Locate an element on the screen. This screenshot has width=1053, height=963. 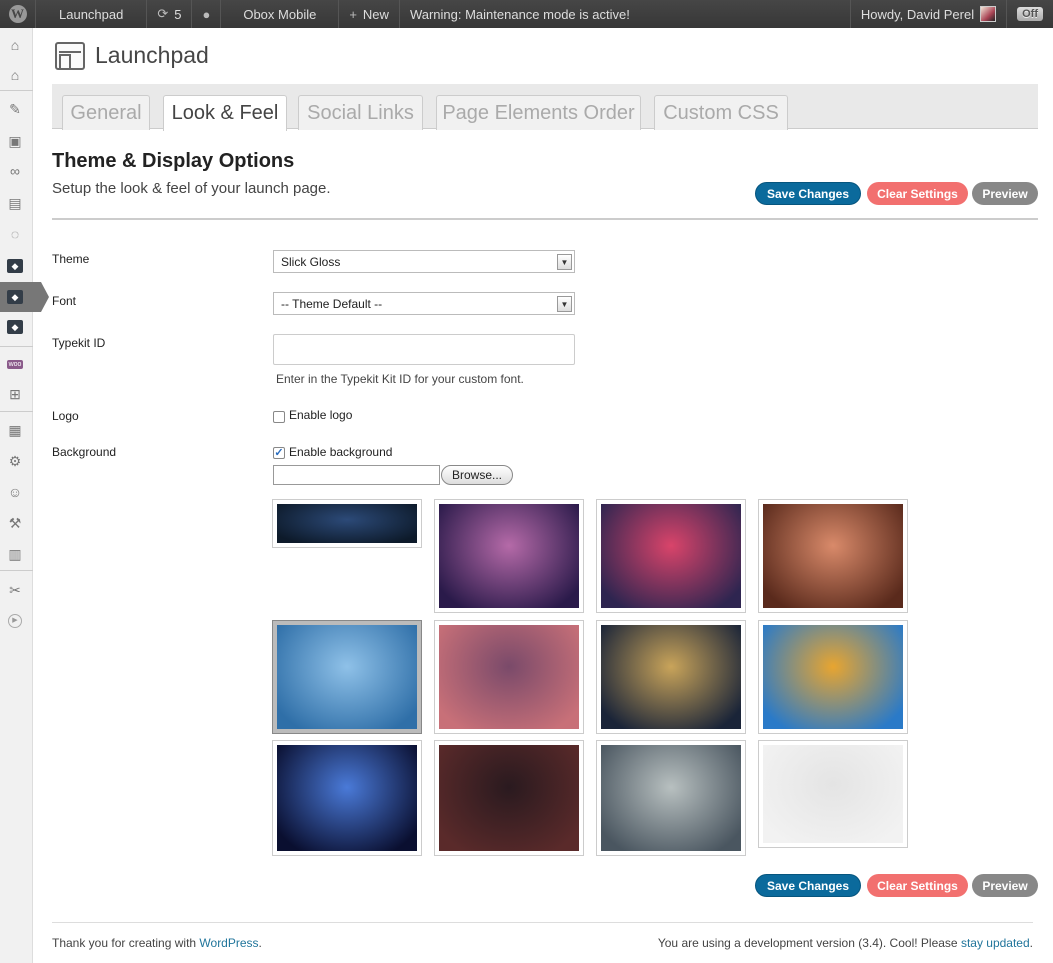
tab-look-and-feel: Look & Feel is located at coordinates (225, 113).